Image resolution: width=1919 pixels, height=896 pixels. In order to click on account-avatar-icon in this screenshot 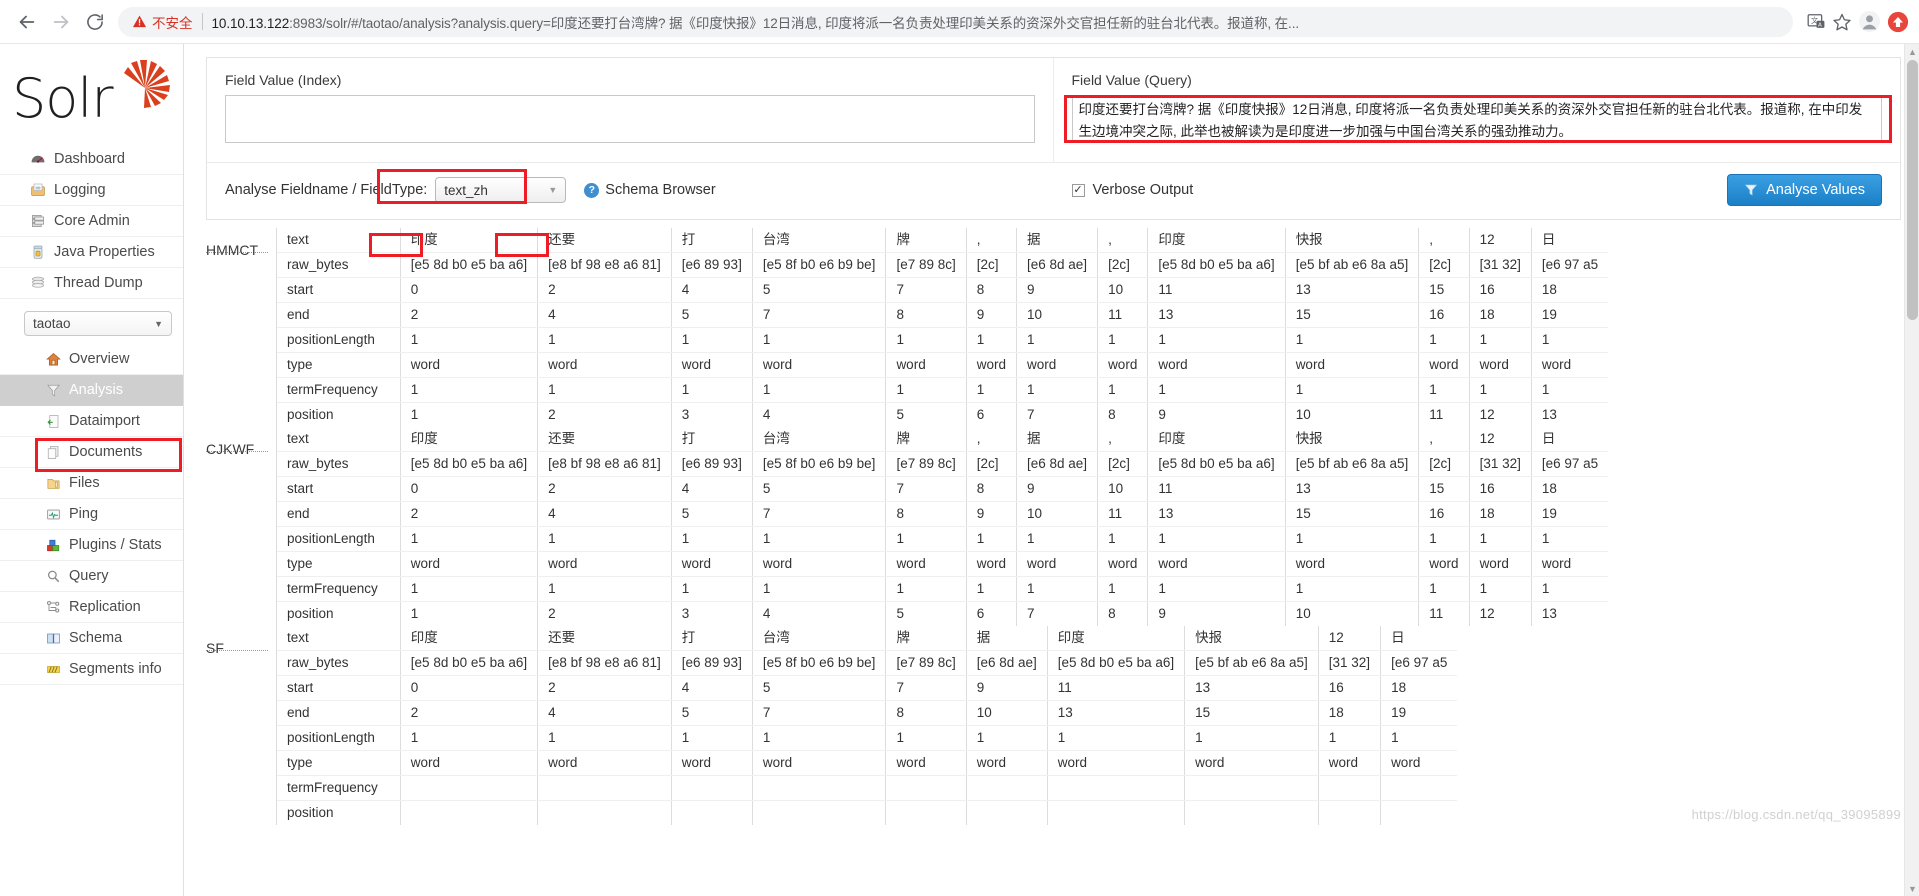, I will do `click(1869, 21)`.